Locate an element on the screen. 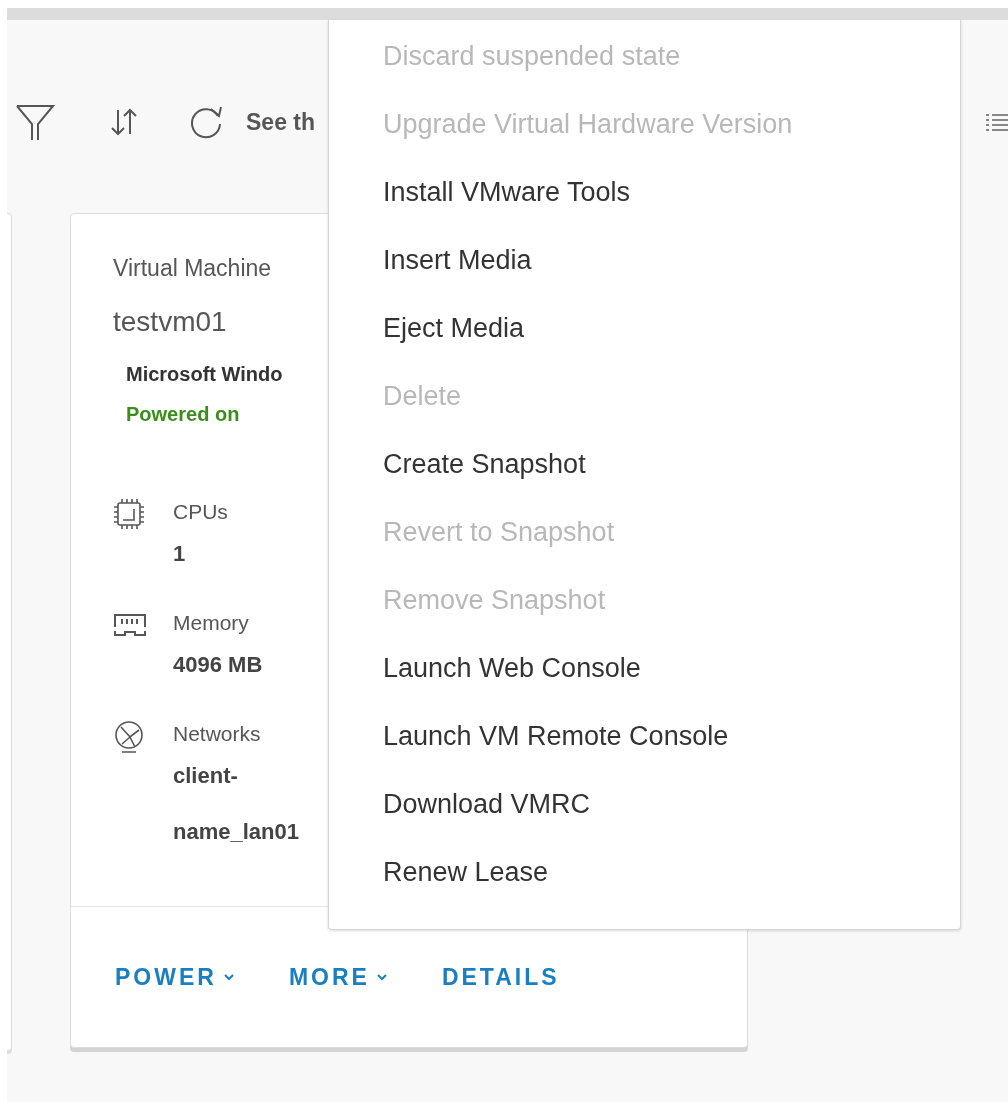 The image size is (1008, 1102). spec-label: CPUs is located at coordinates (200, 512).